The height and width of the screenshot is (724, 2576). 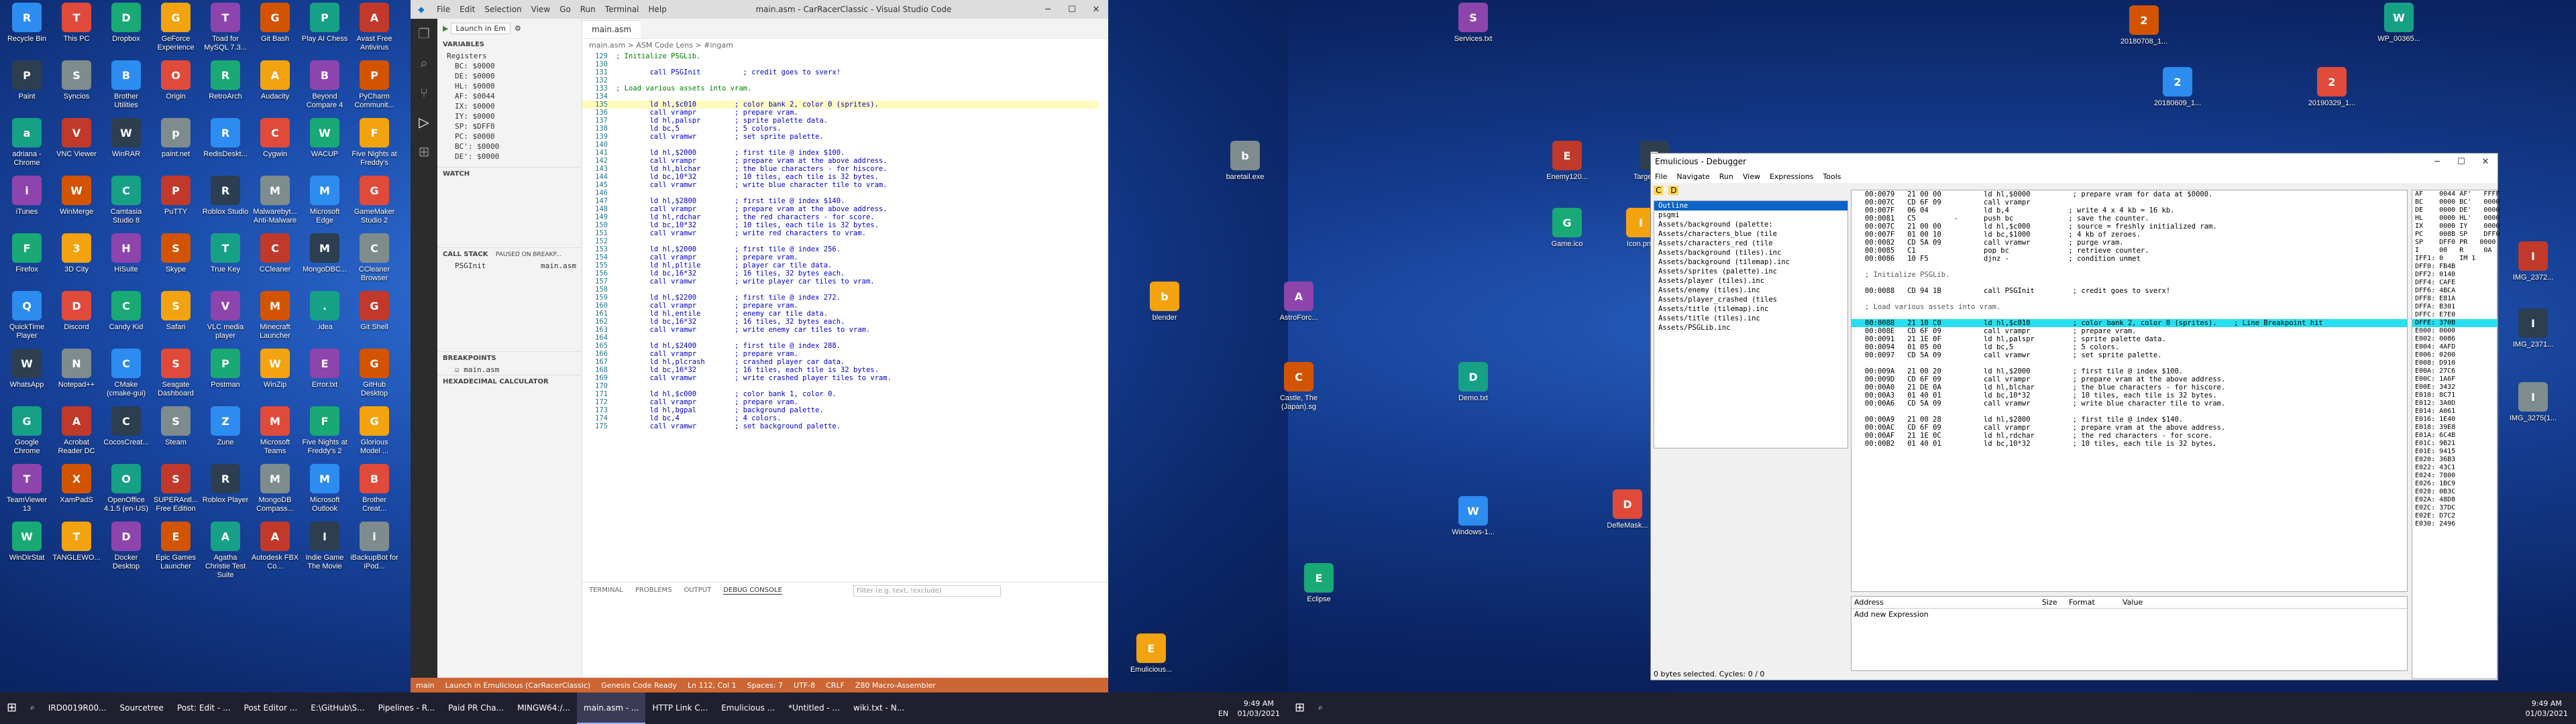 What do you see at coordinates (275, 138) in the screenshot?
I see `desktop-icon: C Cygwin` at bounding box center [275, 138].